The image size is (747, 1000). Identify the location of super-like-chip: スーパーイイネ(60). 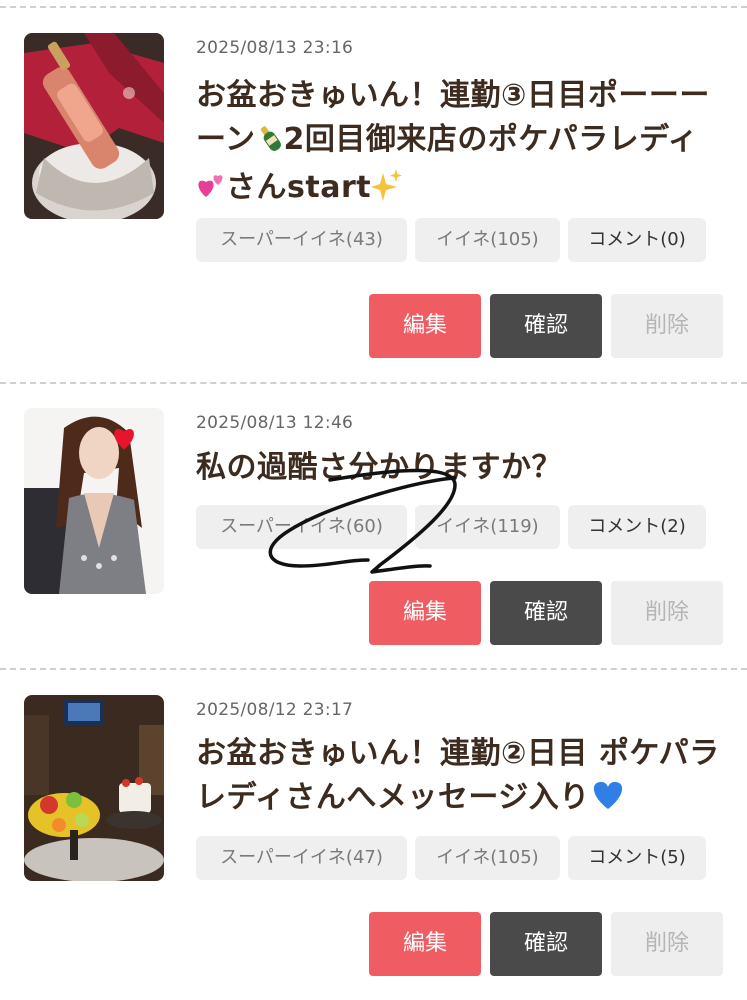
(301, 527).